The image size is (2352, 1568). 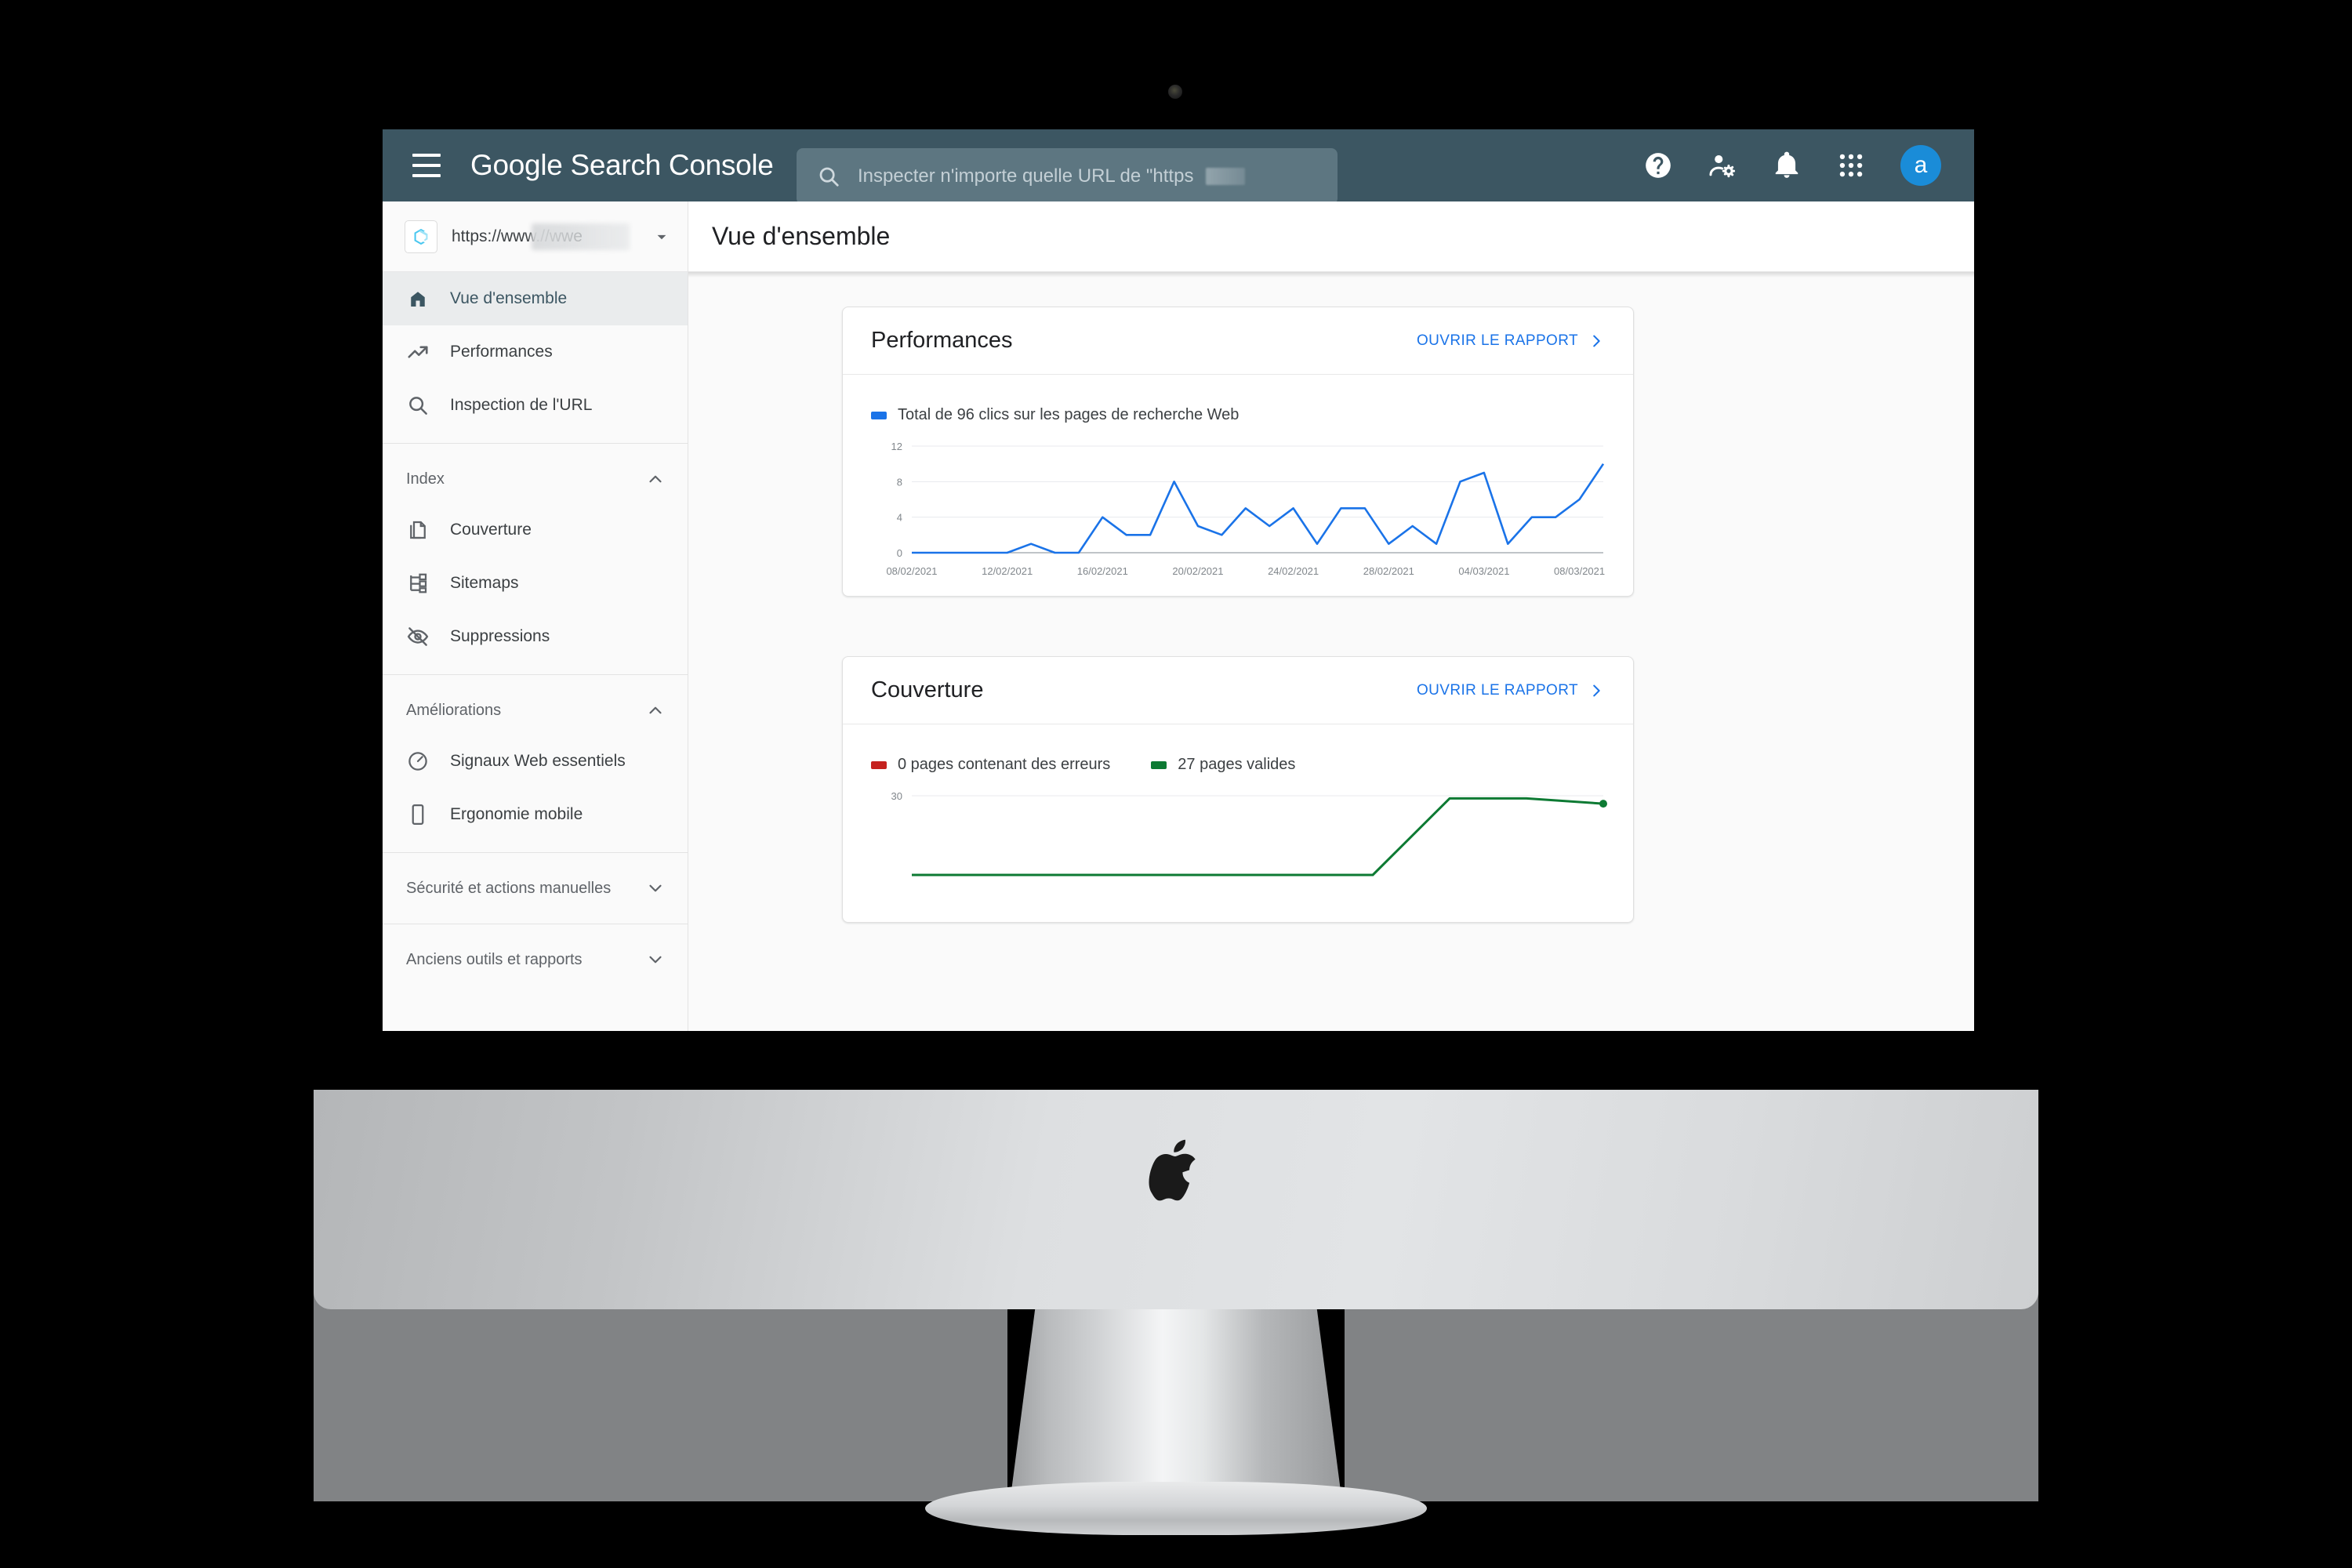 I want to click on open-report-link-performance: OUVRIR LE RAPPORT, so click(x=1511, y=341).